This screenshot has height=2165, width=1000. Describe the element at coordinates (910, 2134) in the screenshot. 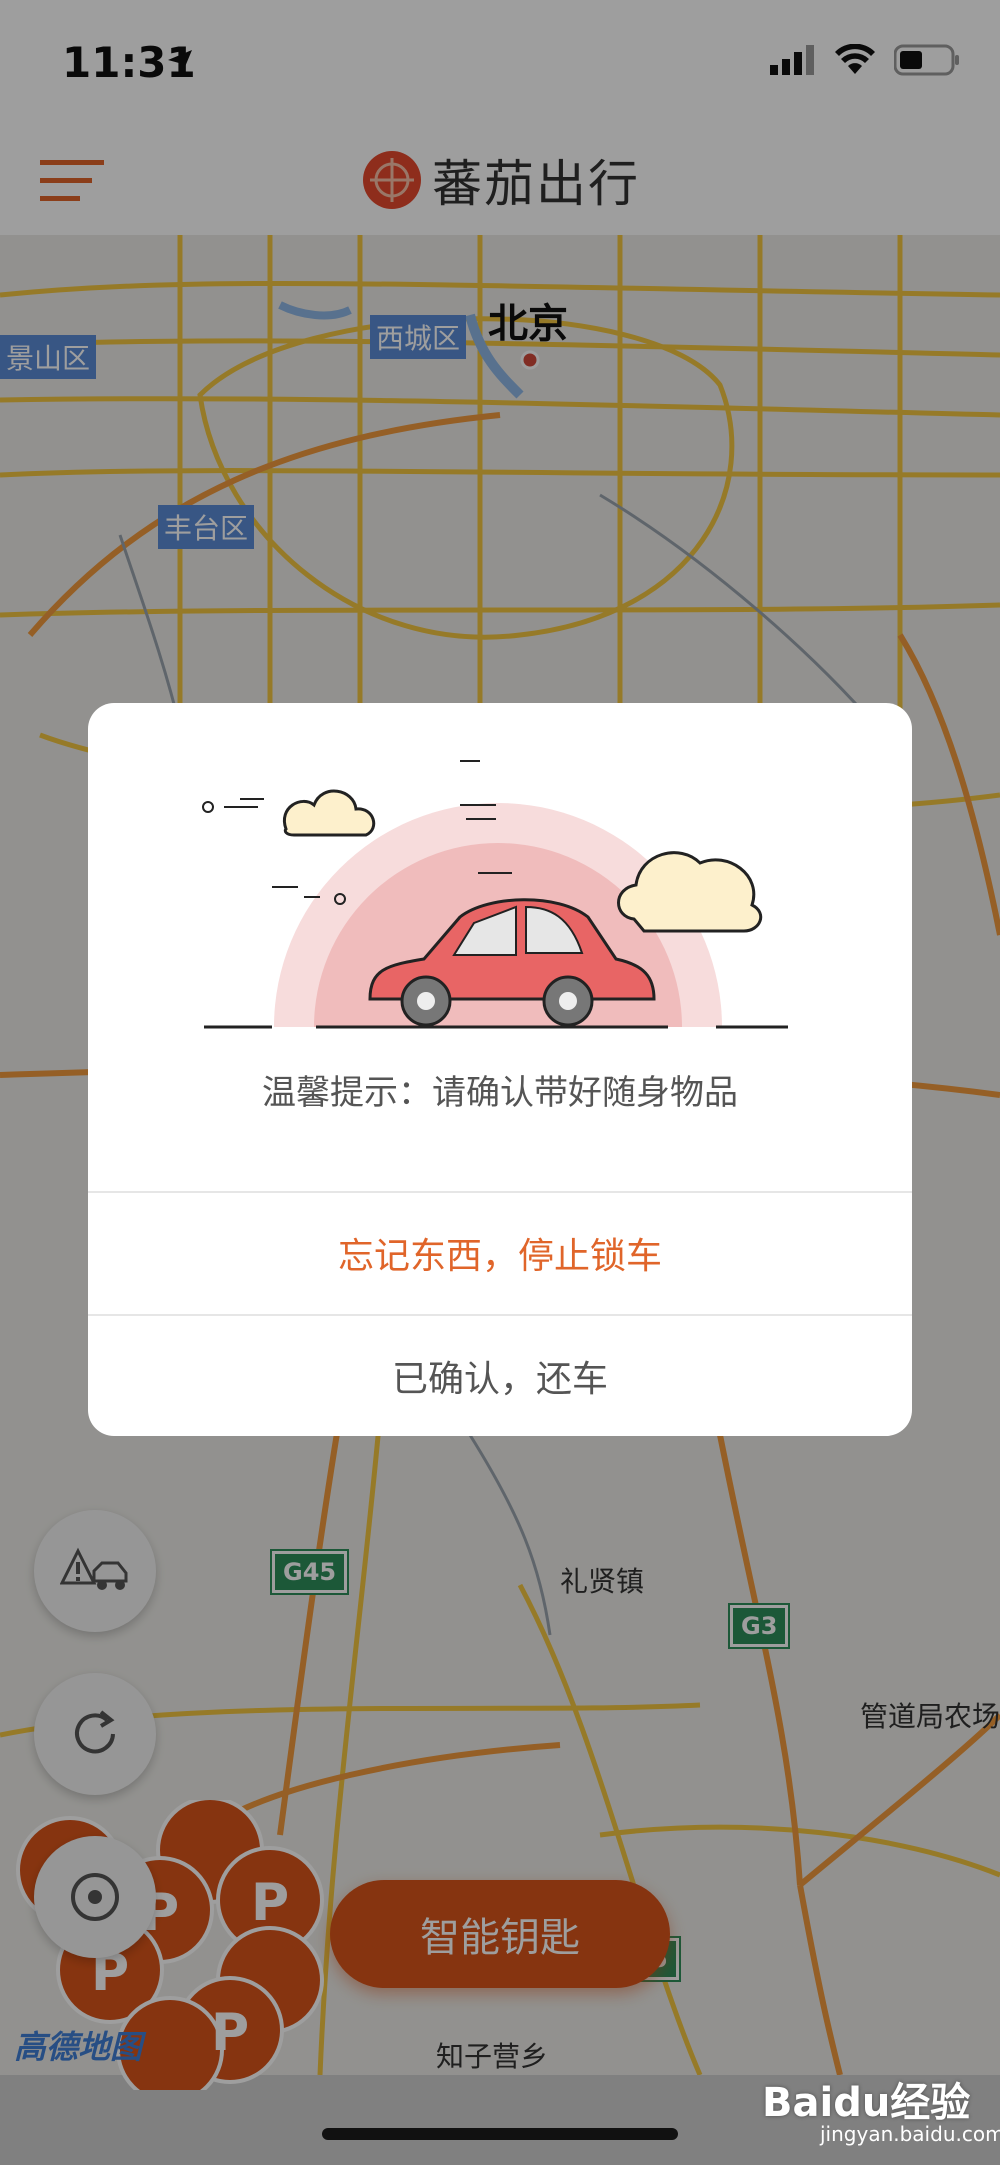

I see `watermark-url: jingyan.baidu.com` at that location.